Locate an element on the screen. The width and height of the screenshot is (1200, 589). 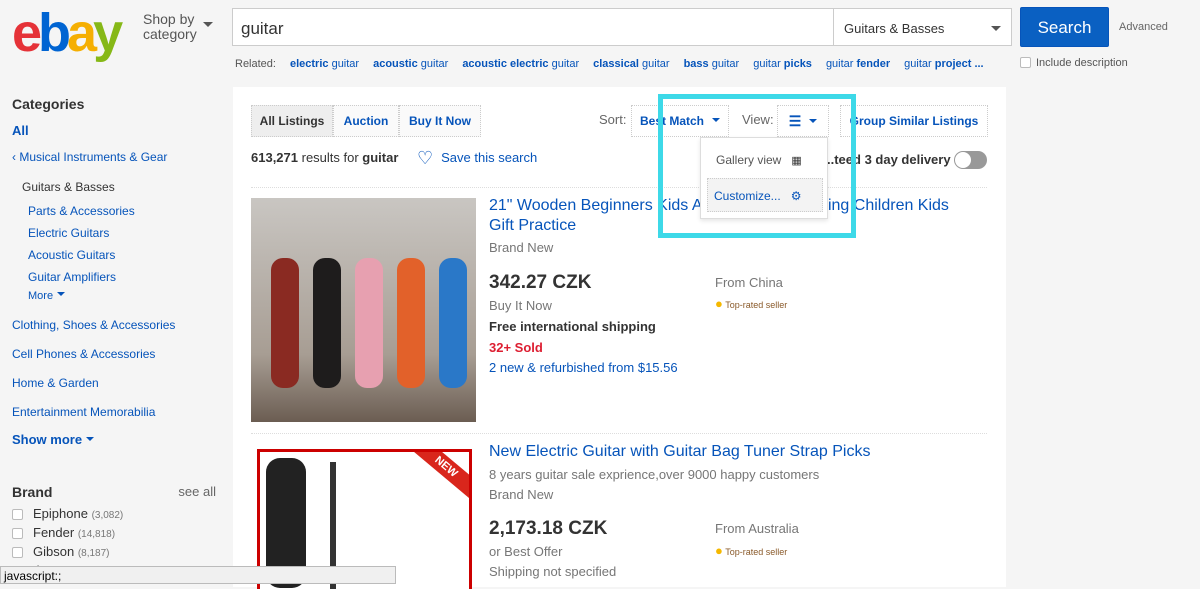
category-all: All is located at coordinates (117, 130).